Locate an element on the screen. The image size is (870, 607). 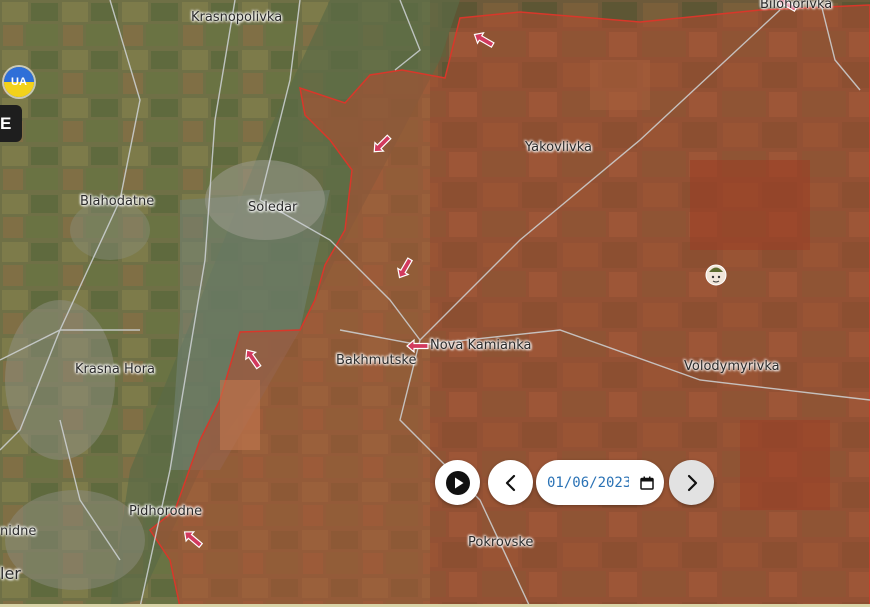
calendar-icon is located at coordinates (647, 483).